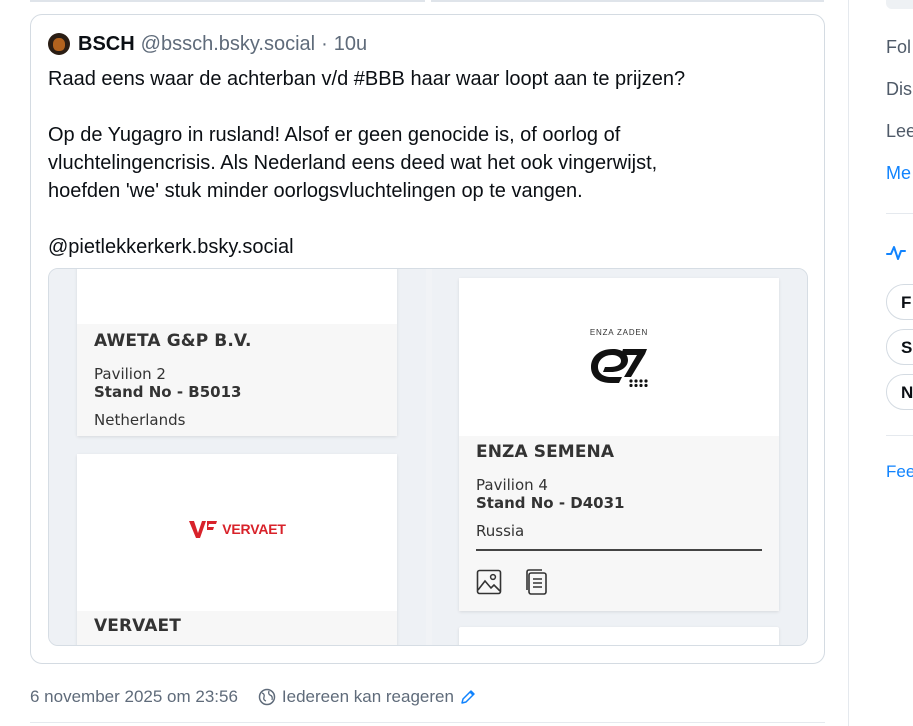  I want to click on pencil-icon, so click(468, 697).